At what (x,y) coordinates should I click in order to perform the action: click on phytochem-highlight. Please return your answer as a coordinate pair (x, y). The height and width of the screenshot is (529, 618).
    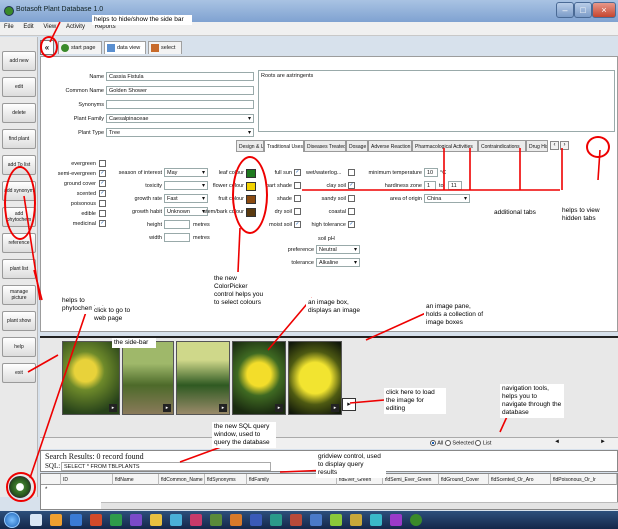
    Looking at the image, I should click on (20, 203).